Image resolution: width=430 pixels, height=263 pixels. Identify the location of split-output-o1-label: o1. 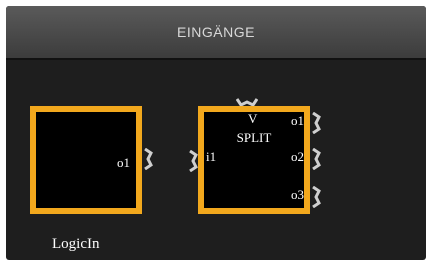
(297, 120).